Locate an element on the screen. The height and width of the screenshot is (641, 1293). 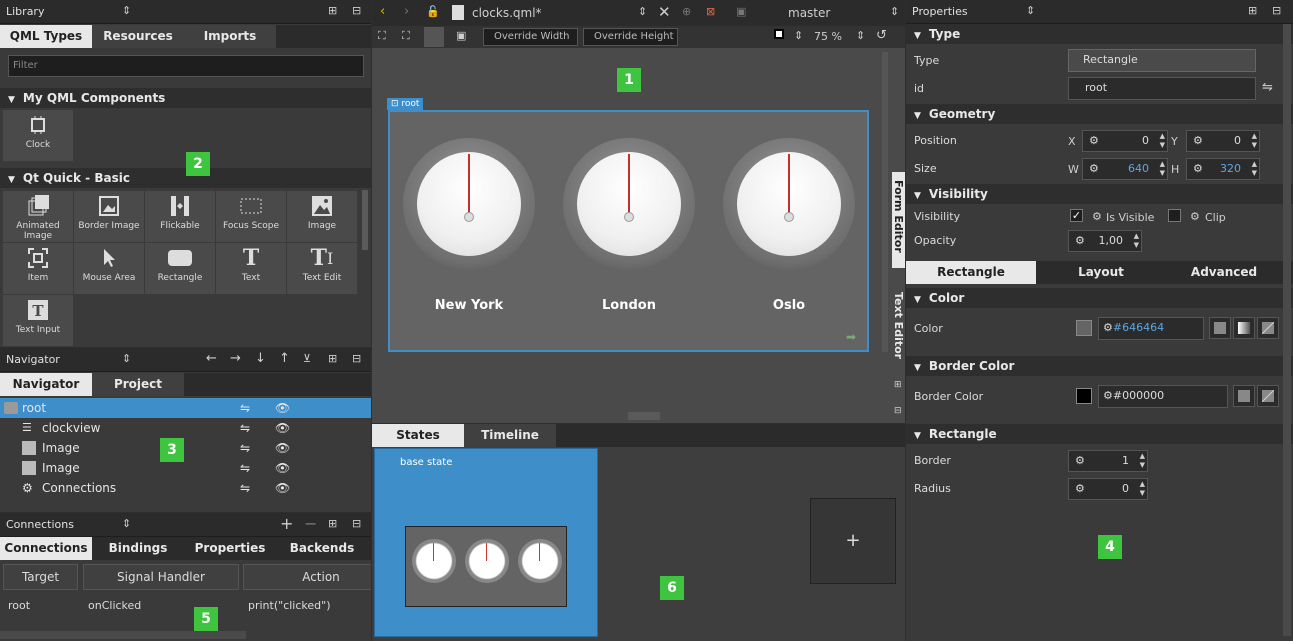
filter-input: Filter is located at coordinates (186, 66).